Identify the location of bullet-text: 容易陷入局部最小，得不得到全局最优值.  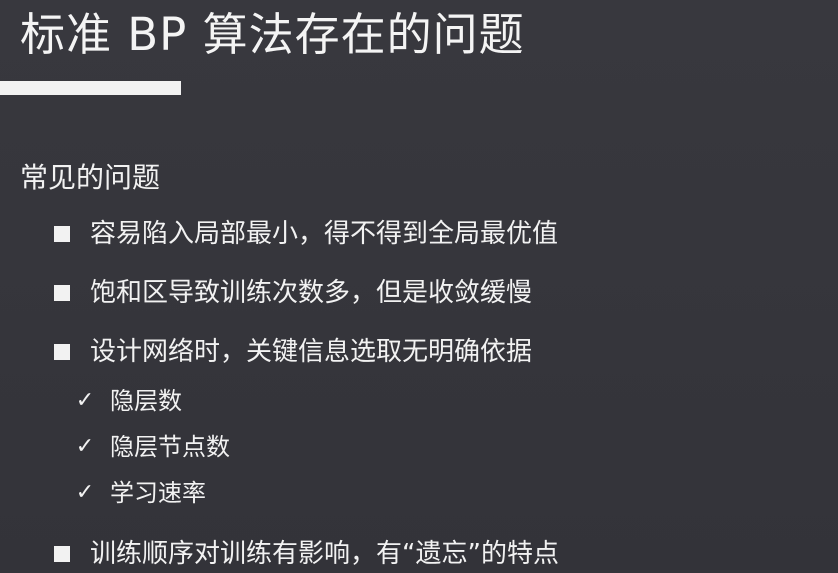
(324, 234).